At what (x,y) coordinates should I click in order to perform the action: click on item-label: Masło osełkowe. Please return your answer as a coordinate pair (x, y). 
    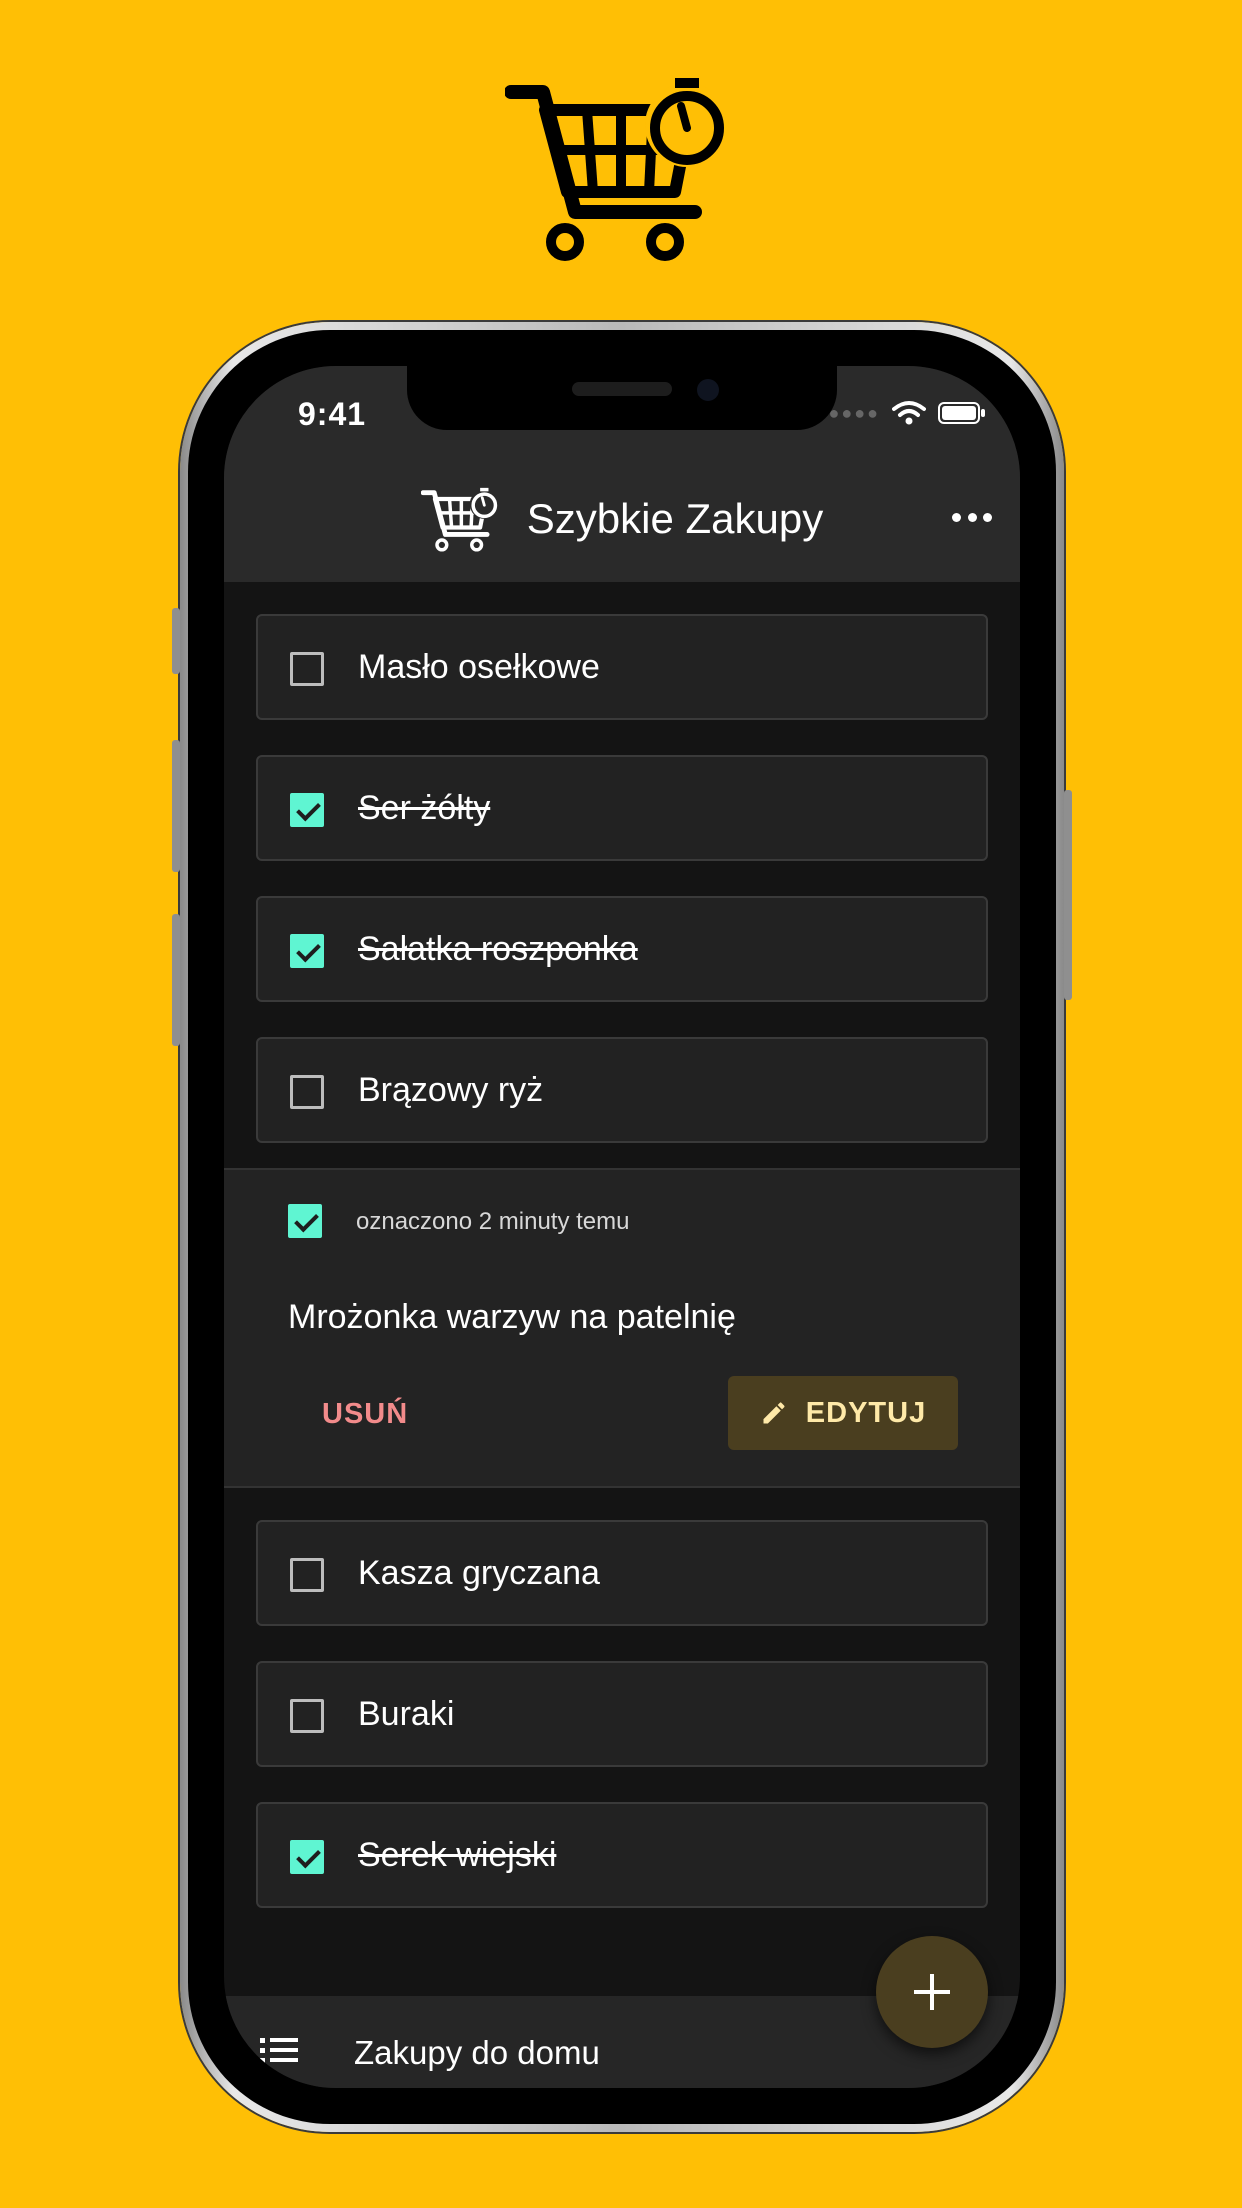
    Looking at the image, I should click on (479, 667).